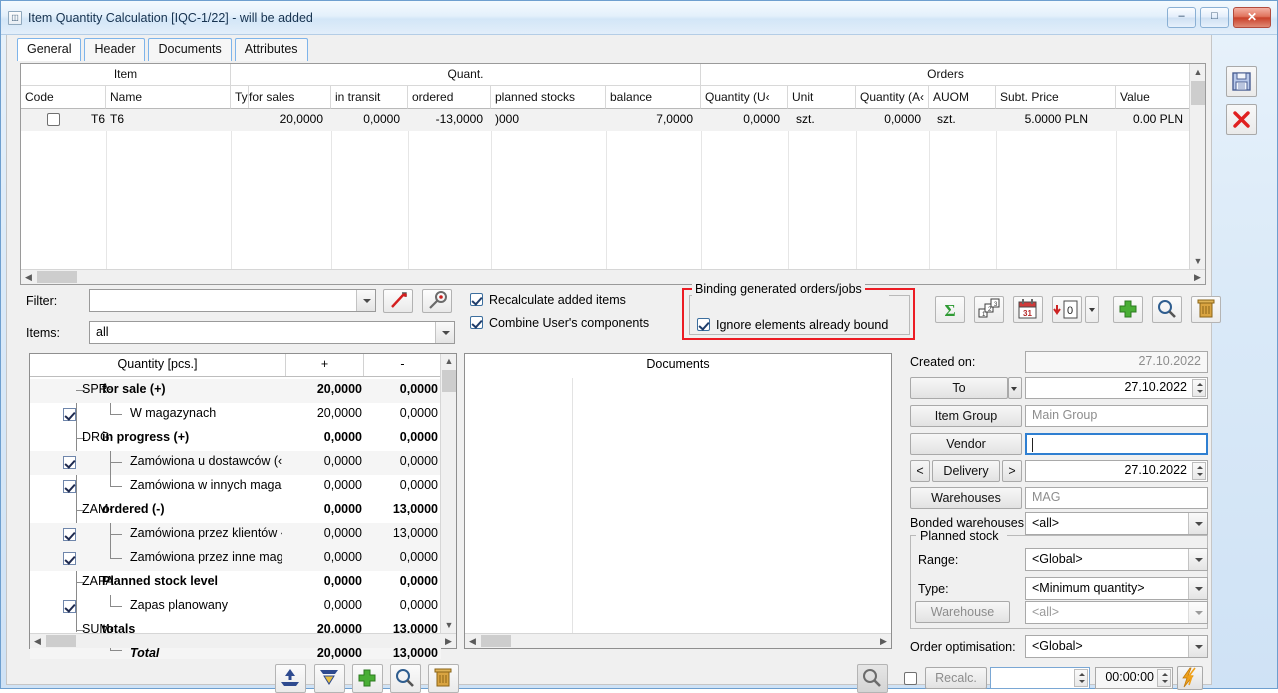  I want to click on save-button, so click(1241, 81).